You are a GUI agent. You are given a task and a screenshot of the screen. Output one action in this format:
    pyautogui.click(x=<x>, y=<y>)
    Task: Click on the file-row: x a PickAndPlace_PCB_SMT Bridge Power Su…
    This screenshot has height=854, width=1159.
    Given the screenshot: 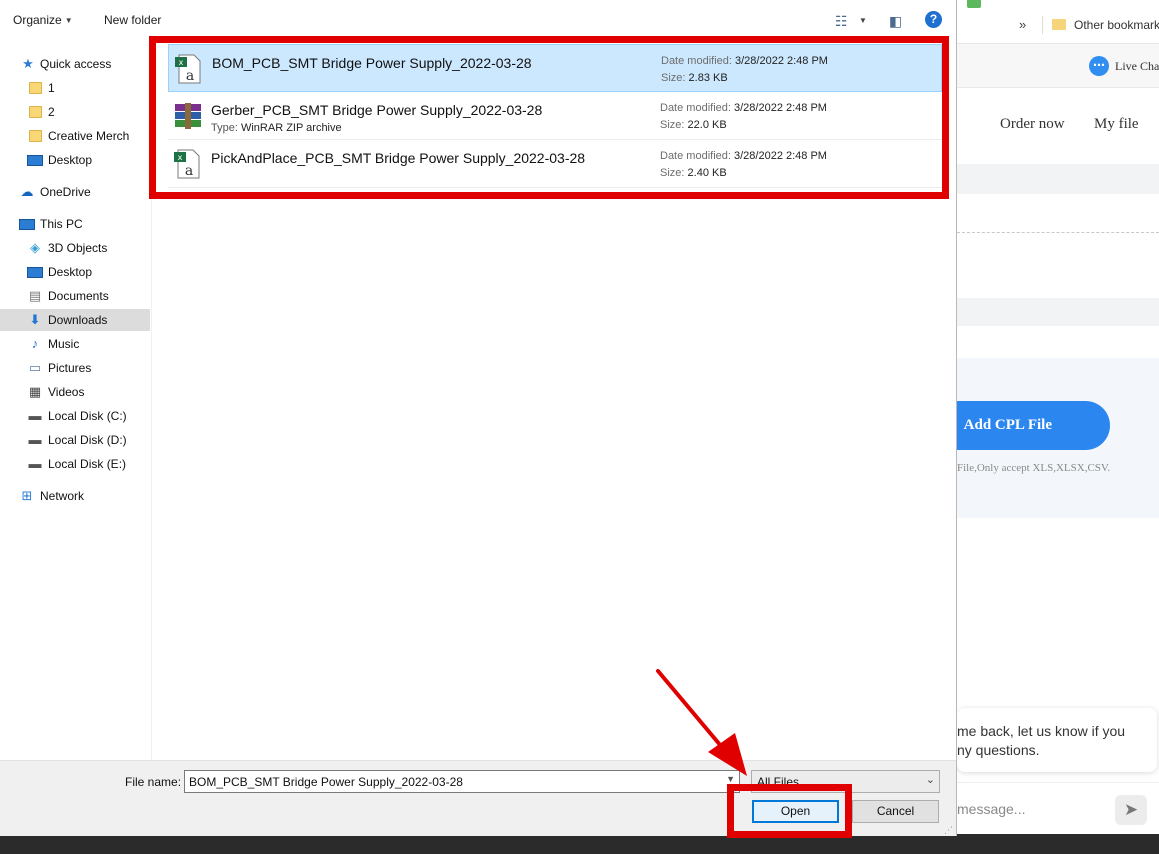 What is the action you would take?
    pyautogui.click(x=555, y=164)
    